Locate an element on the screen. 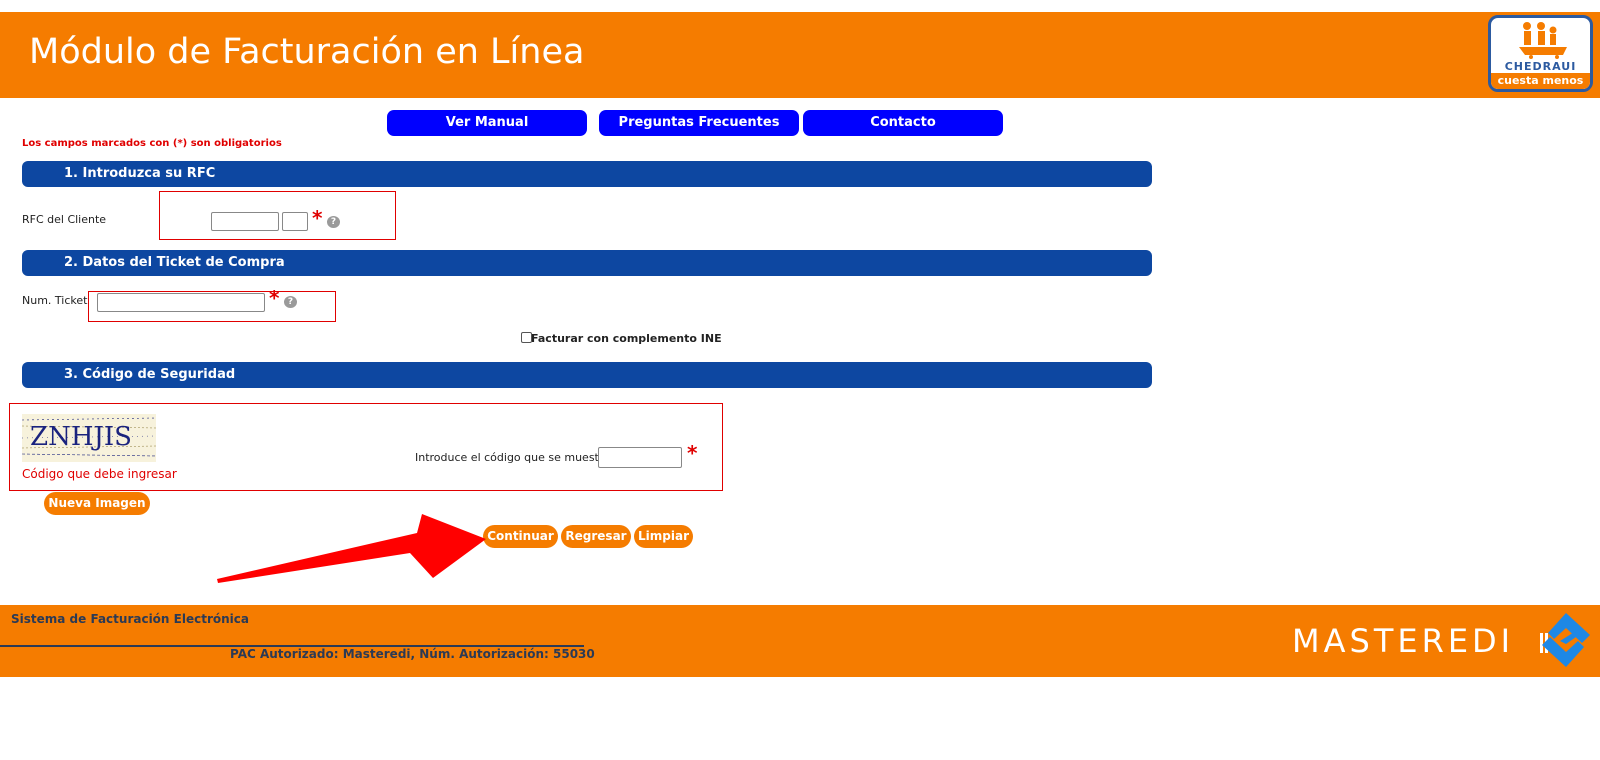  masteredi-logo-icon is located at coordinates (1565, 640).